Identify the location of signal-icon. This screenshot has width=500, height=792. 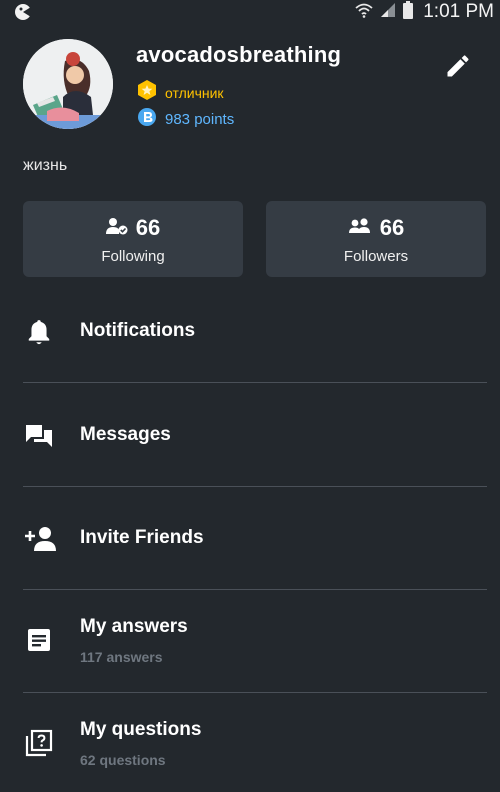
(388, 12).